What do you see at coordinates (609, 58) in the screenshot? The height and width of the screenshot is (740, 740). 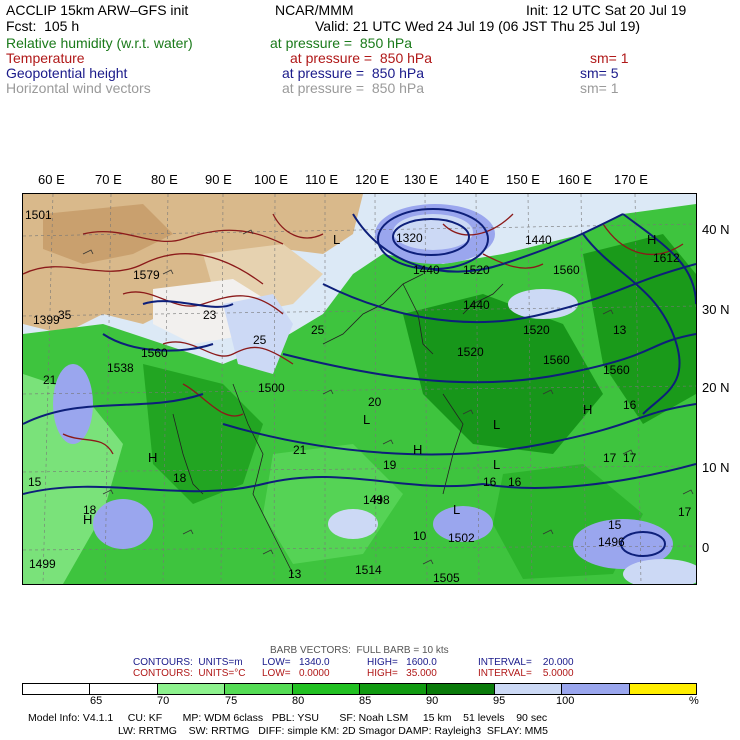 I see `field-temp-smooth: sm= 1` at bounding box center [609, 58].